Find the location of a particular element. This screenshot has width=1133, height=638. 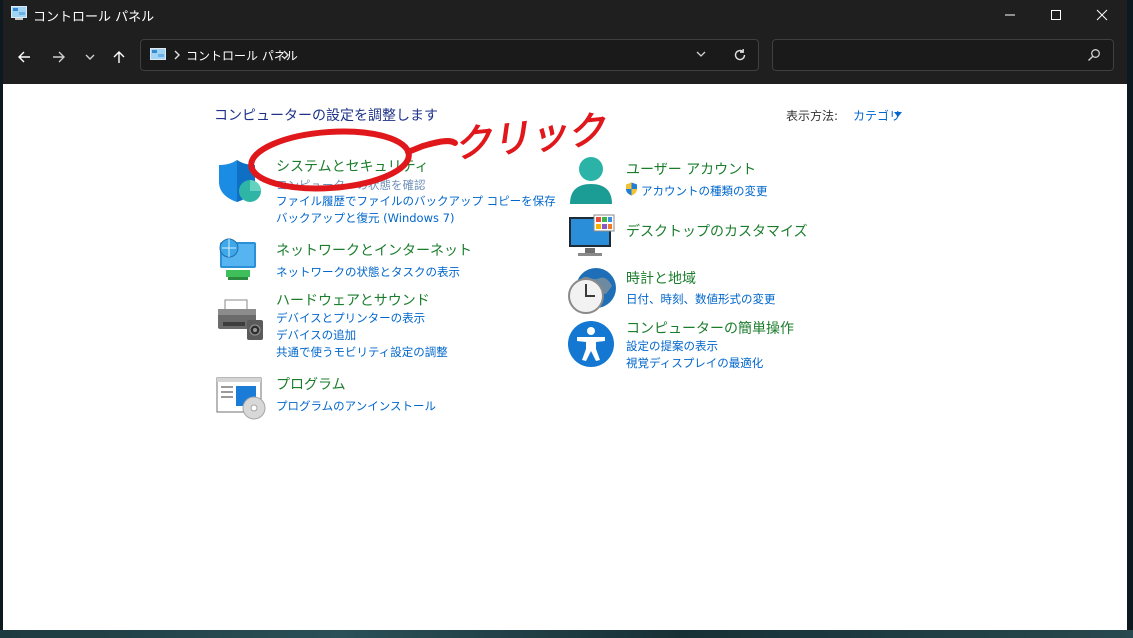

view-by-label: 表示方法: is located at coordinates (812, 116).